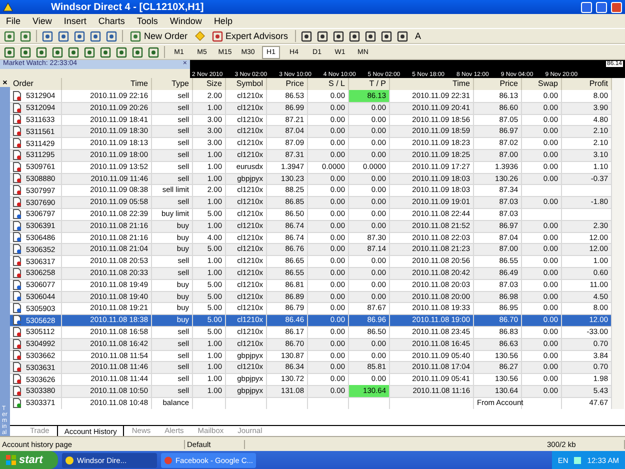 This screenshot has width=625, height=469. Describe the element at coordinates (250, 36) in the screenshot. I see `expert-advisors-button: Expert Advisors` at that location.